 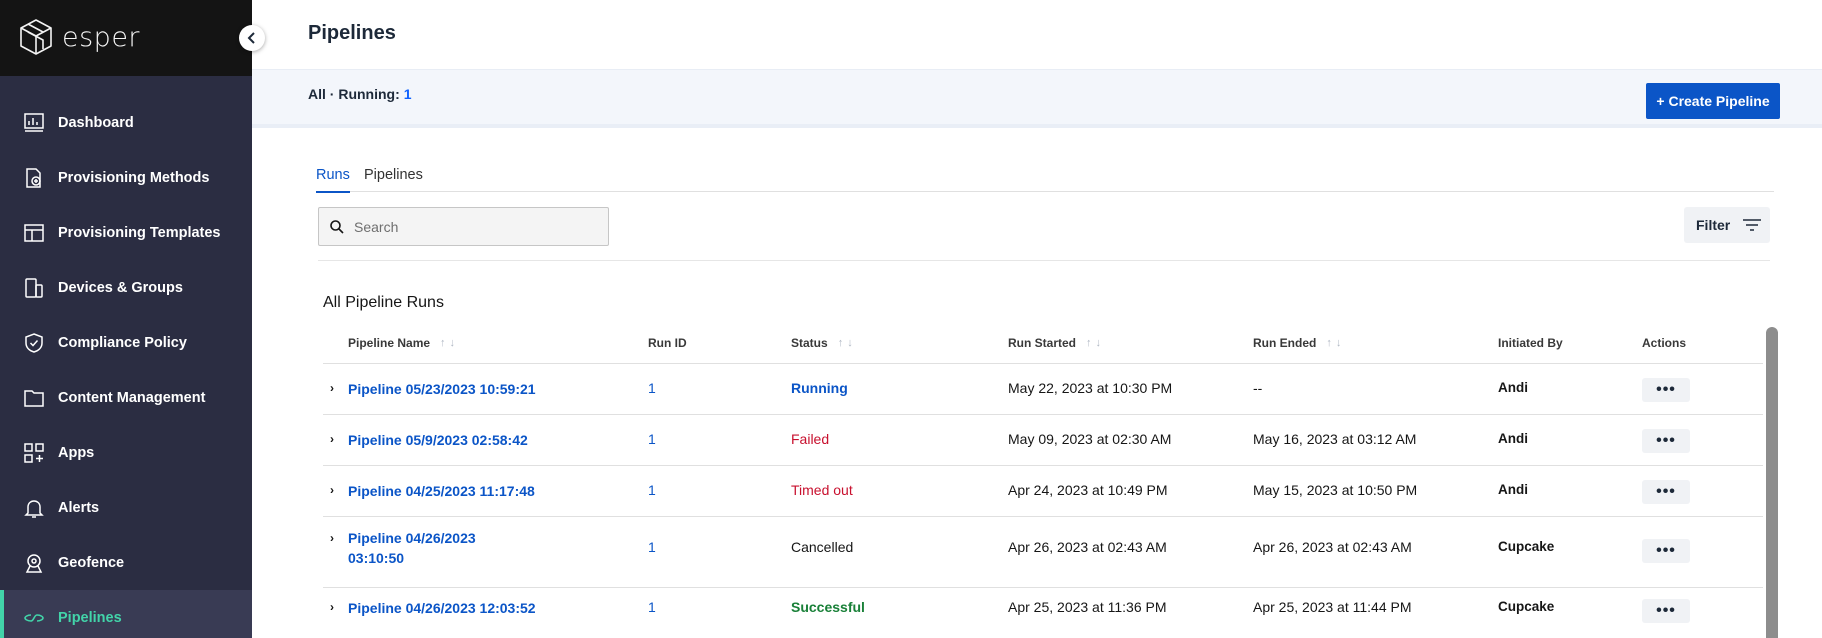 What do you see at coordinates (1088, 490) in the screenshot?
I see `run-started: Apr 24, 2023 at 10:49 PM` at bounding box center [1088, 490].